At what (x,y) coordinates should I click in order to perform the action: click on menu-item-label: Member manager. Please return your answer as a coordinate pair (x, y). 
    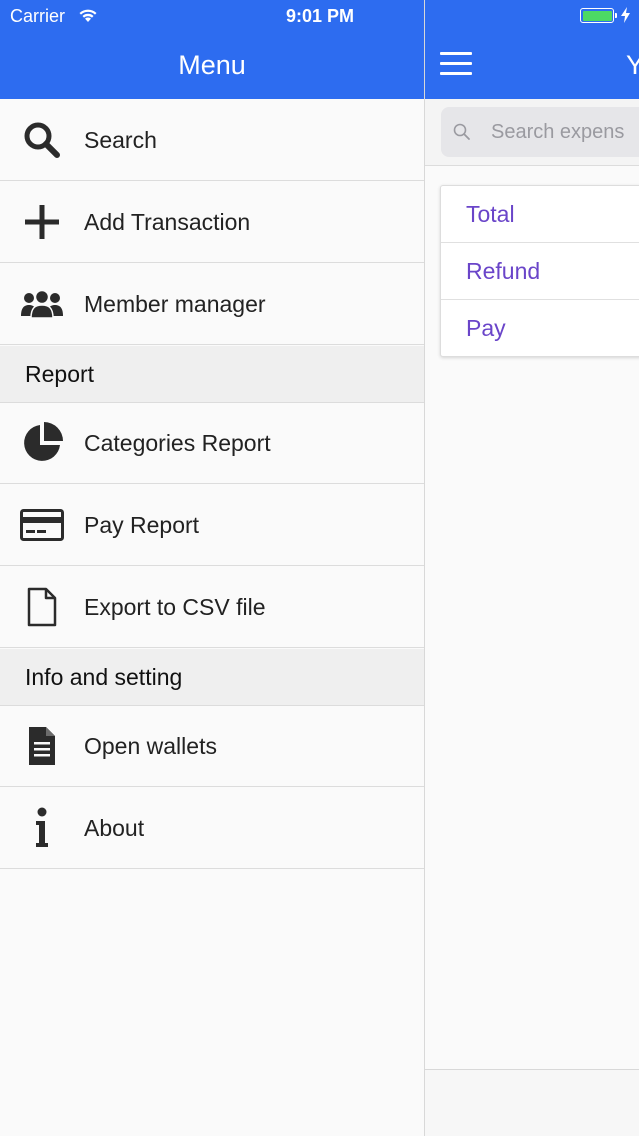
    Looking at the image, I should click on (175, 304).